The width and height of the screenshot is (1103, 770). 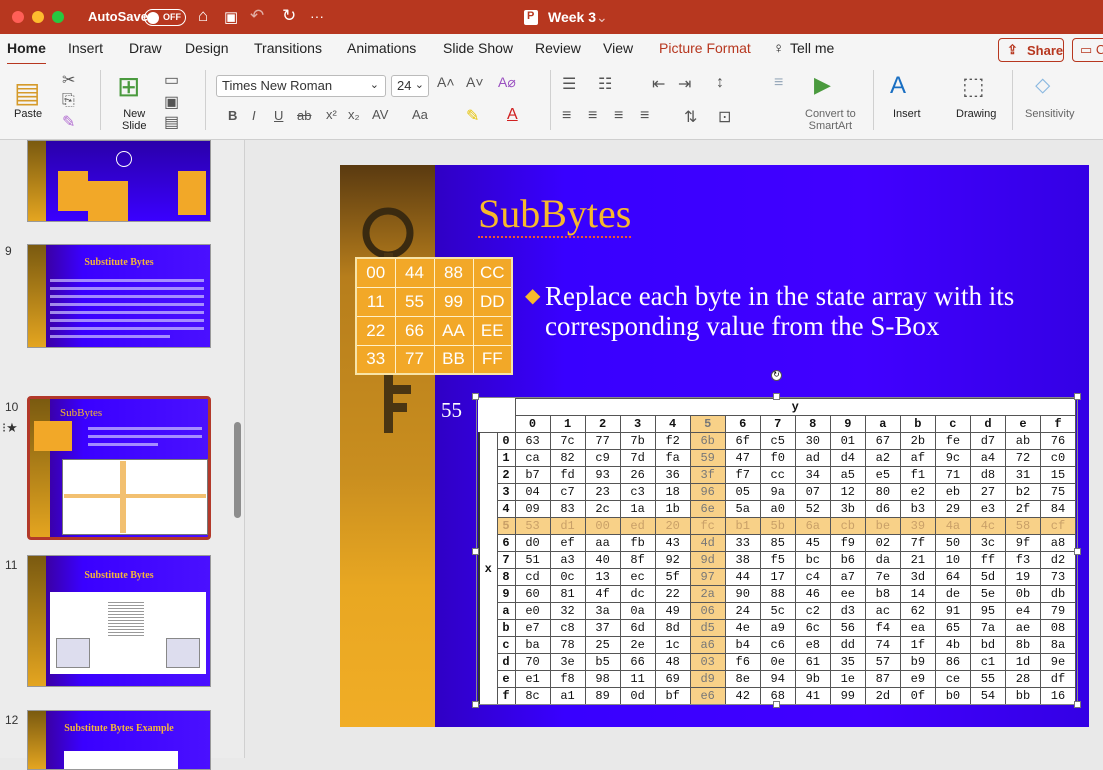 I want to click on bold-icon: B, so click(x=232, y=115).